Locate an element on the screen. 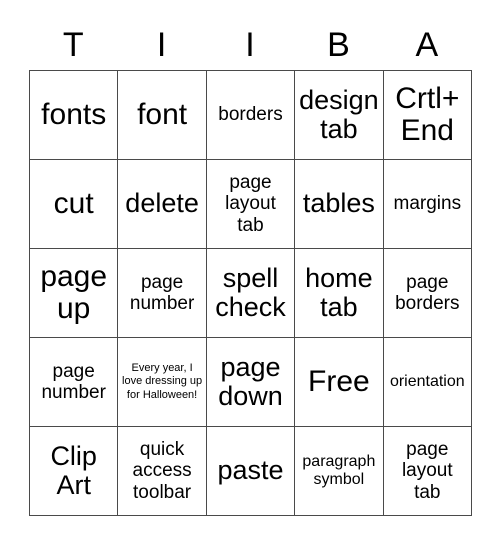  bingo-header-letter-0: T is located at coordinates (73, 45).